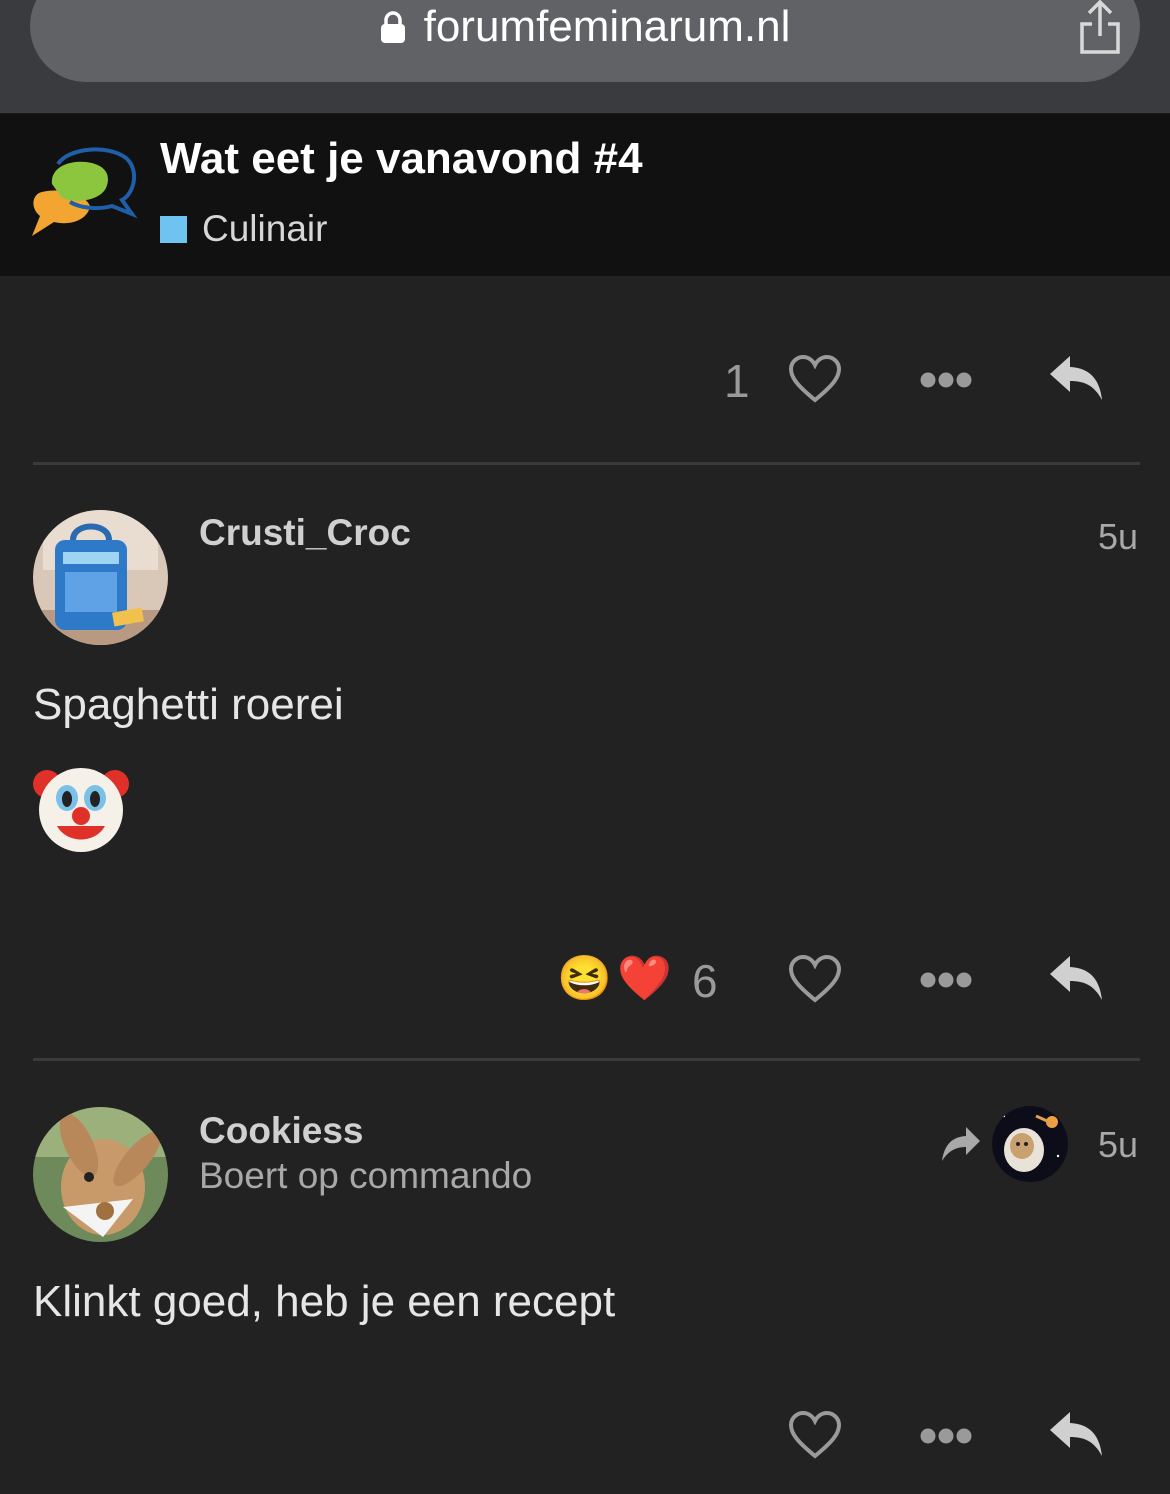 The image size is (1170, 1494). What do you see at coordinates (644, 978) in the screenshot?
I see `reaction-emoji: ❤️` at bounding box center [644, 978].